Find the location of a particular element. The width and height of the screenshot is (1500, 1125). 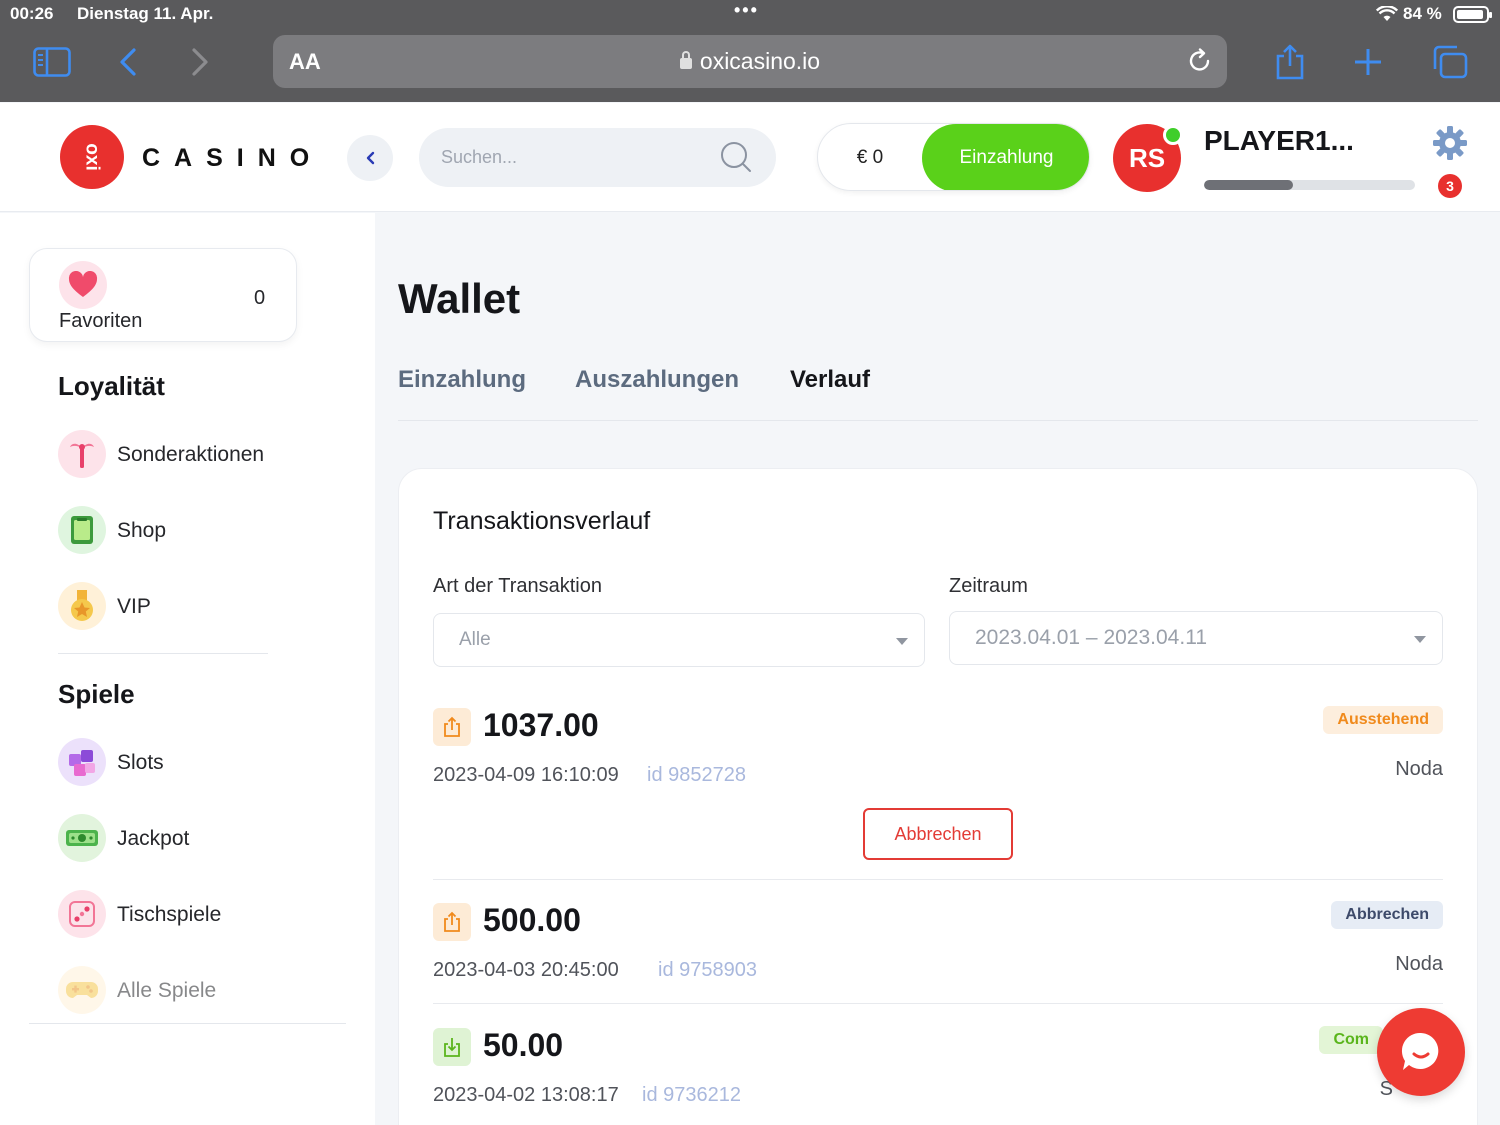

chevron-left-icon is located at coordinates (370, 158).